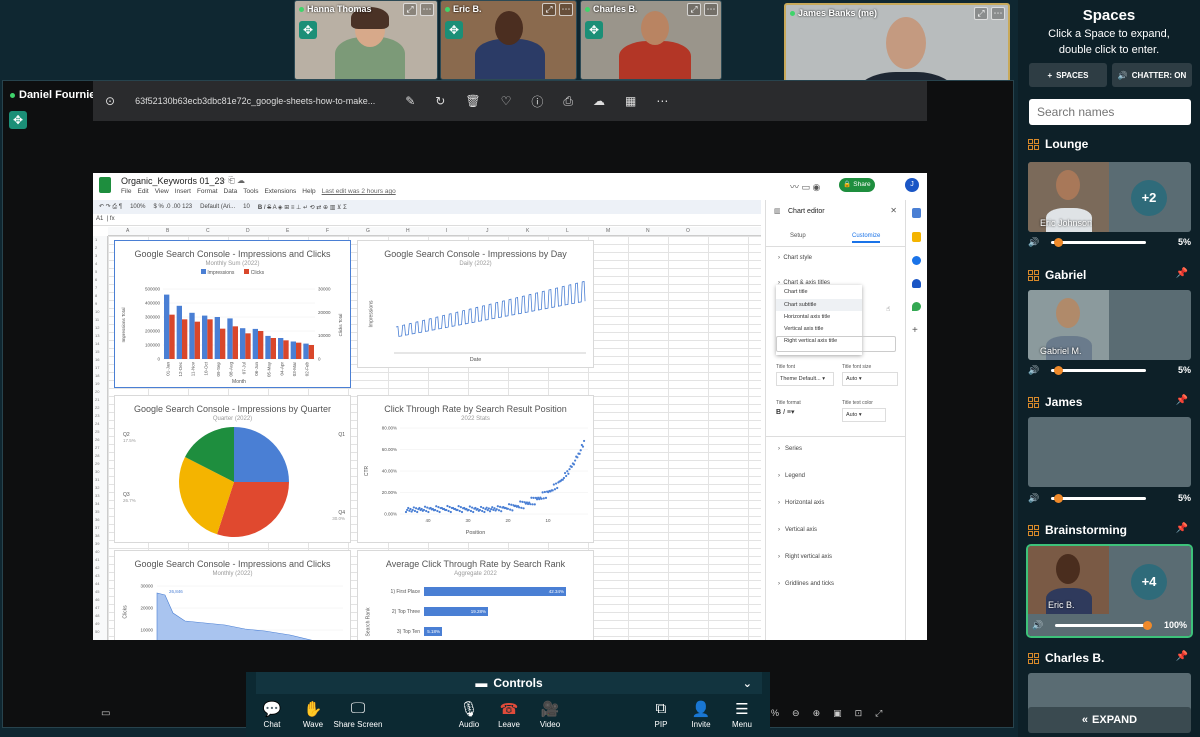  I want to click on row-header: 1, so click(96, 239).